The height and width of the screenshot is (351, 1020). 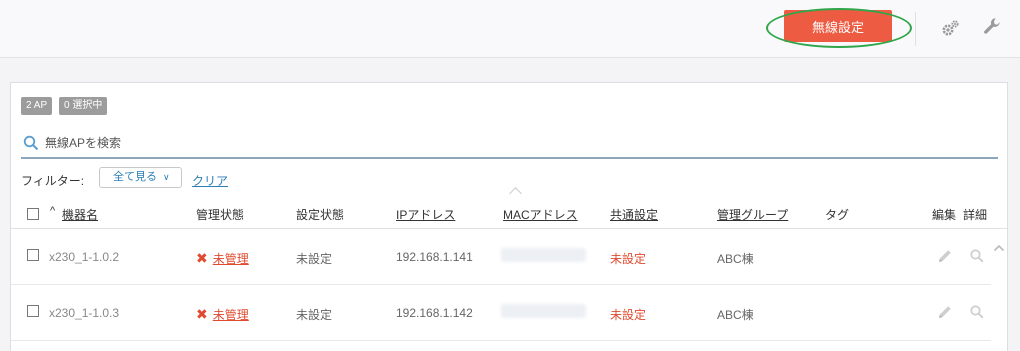 I want to click on filter-label: フィルター:, so click(x=53, y=181).